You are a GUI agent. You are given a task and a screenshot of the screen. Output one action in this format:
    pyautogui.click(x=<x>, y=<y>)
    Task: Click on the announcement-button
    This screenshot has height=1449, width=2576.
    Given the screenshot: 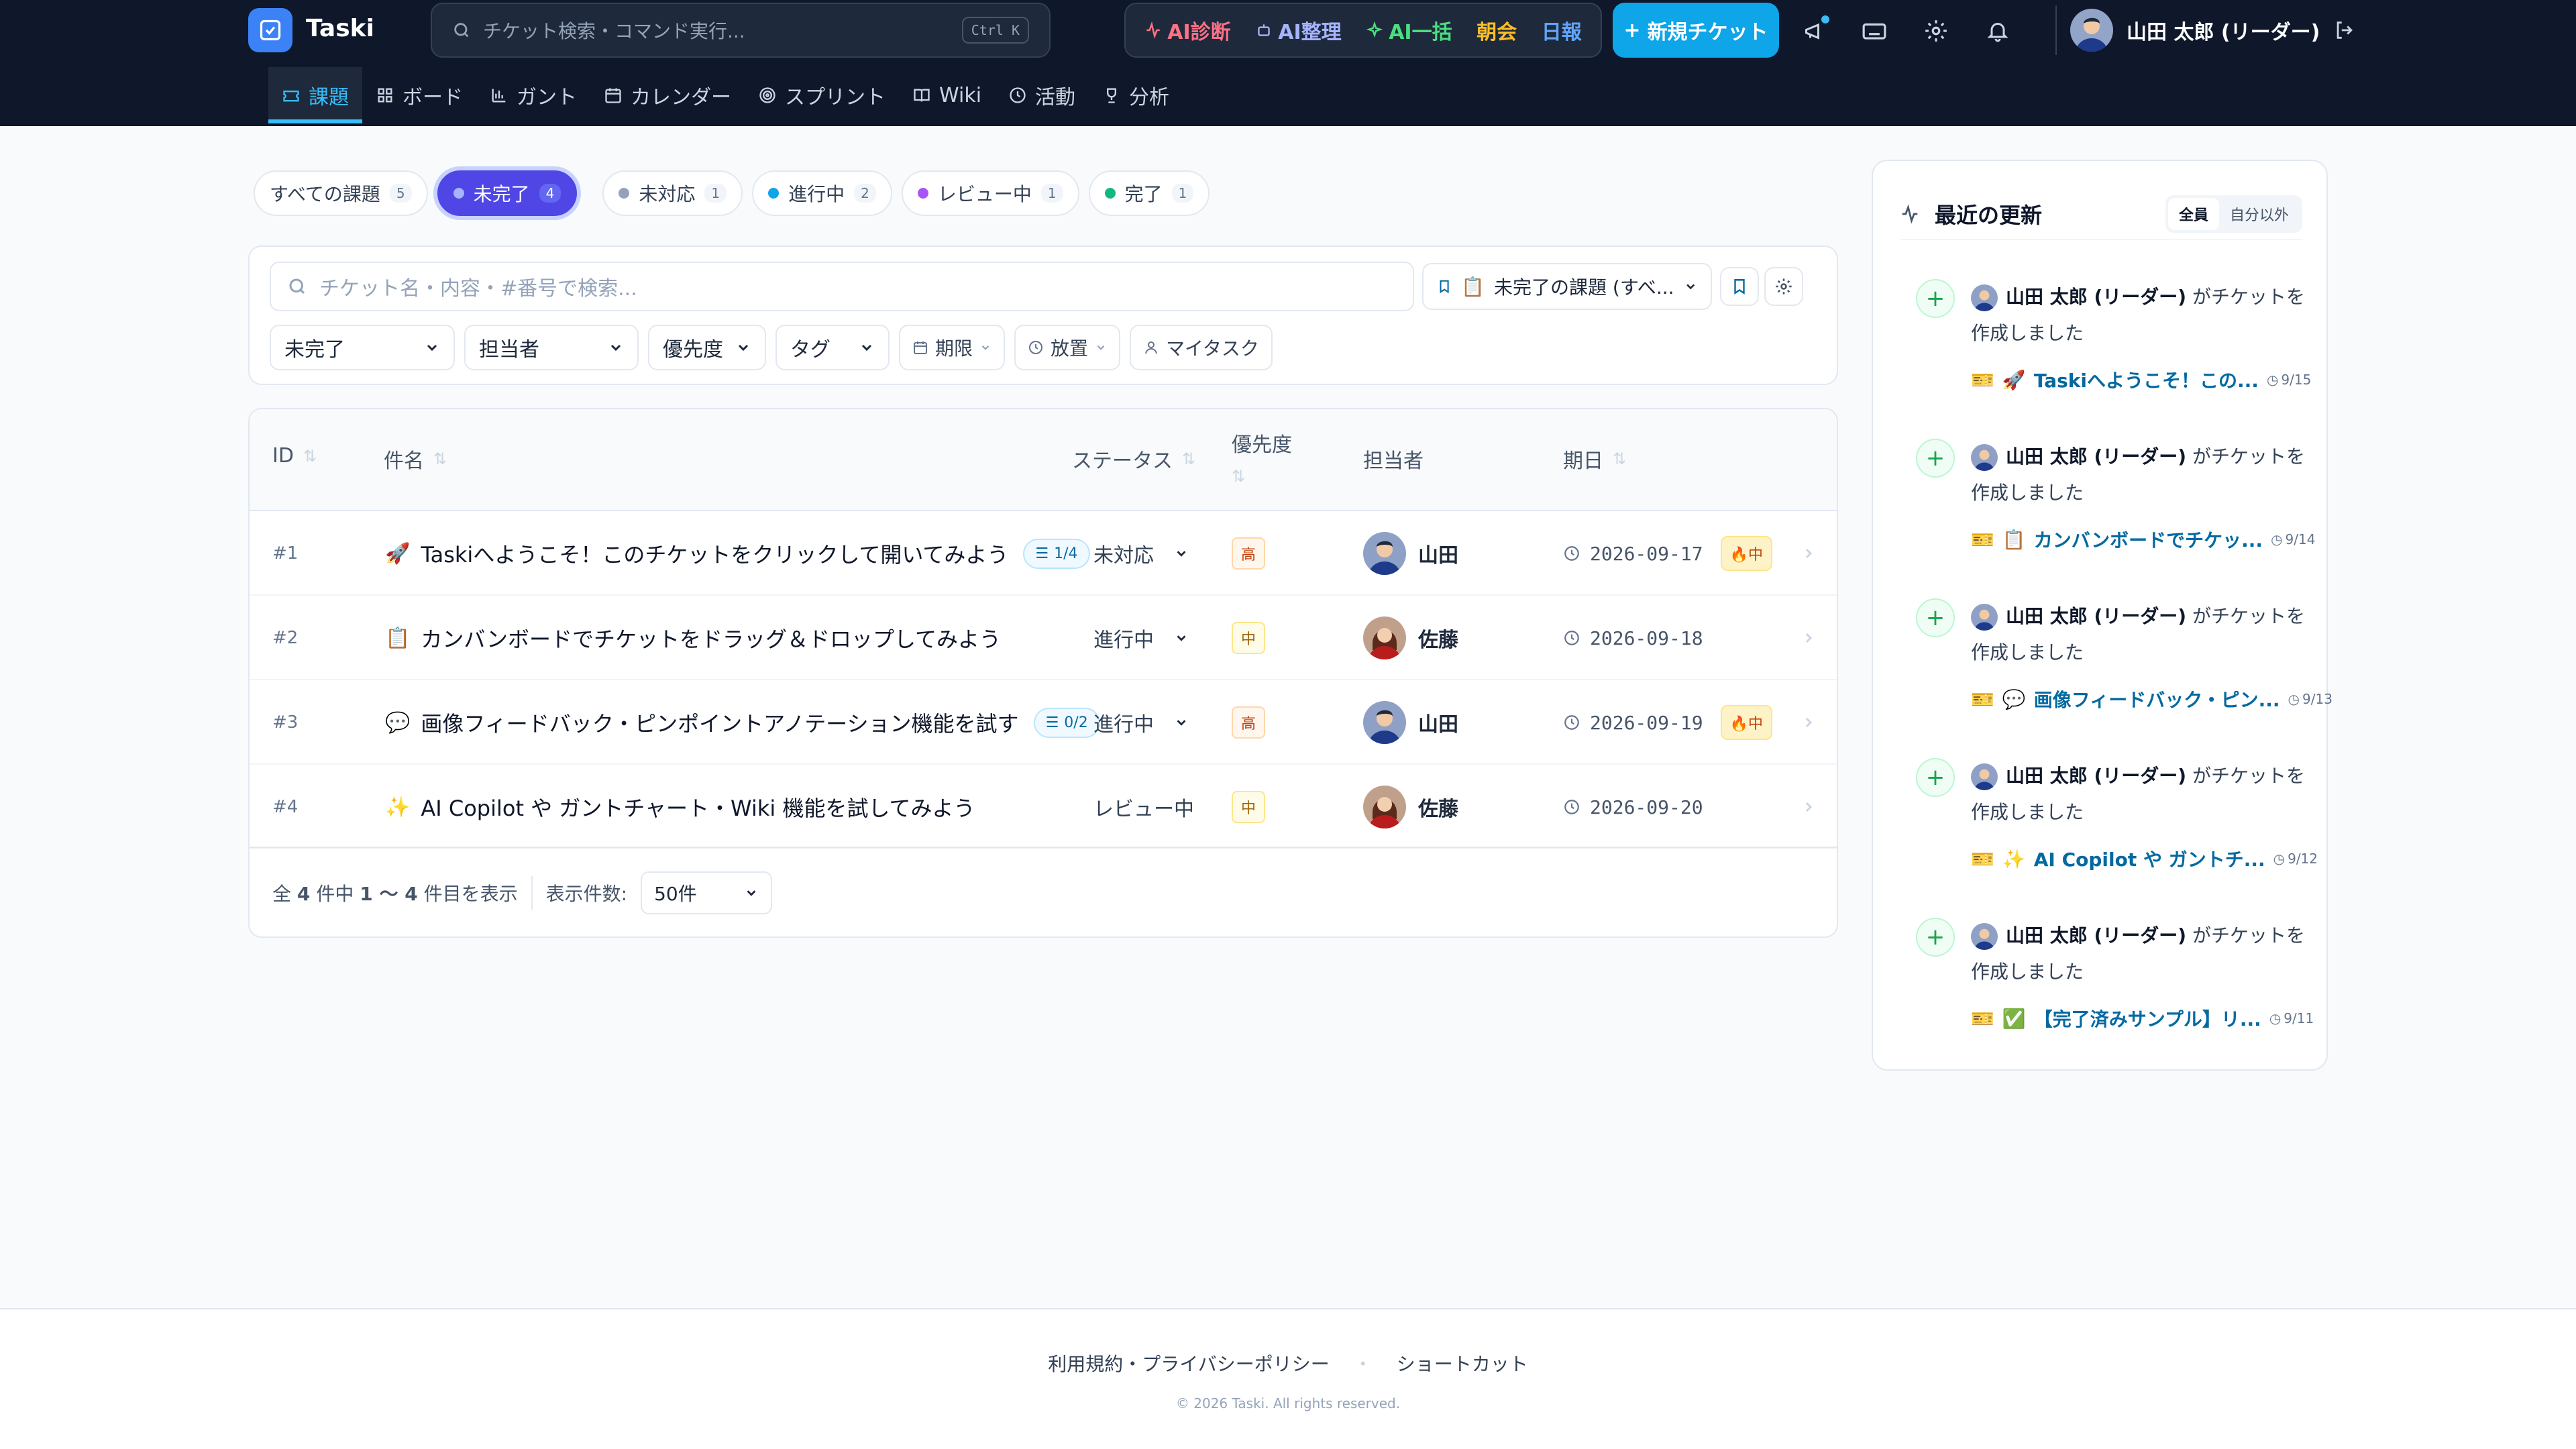 What is the action you would take?
    pyautogui.click(x=1815, y=31)
    